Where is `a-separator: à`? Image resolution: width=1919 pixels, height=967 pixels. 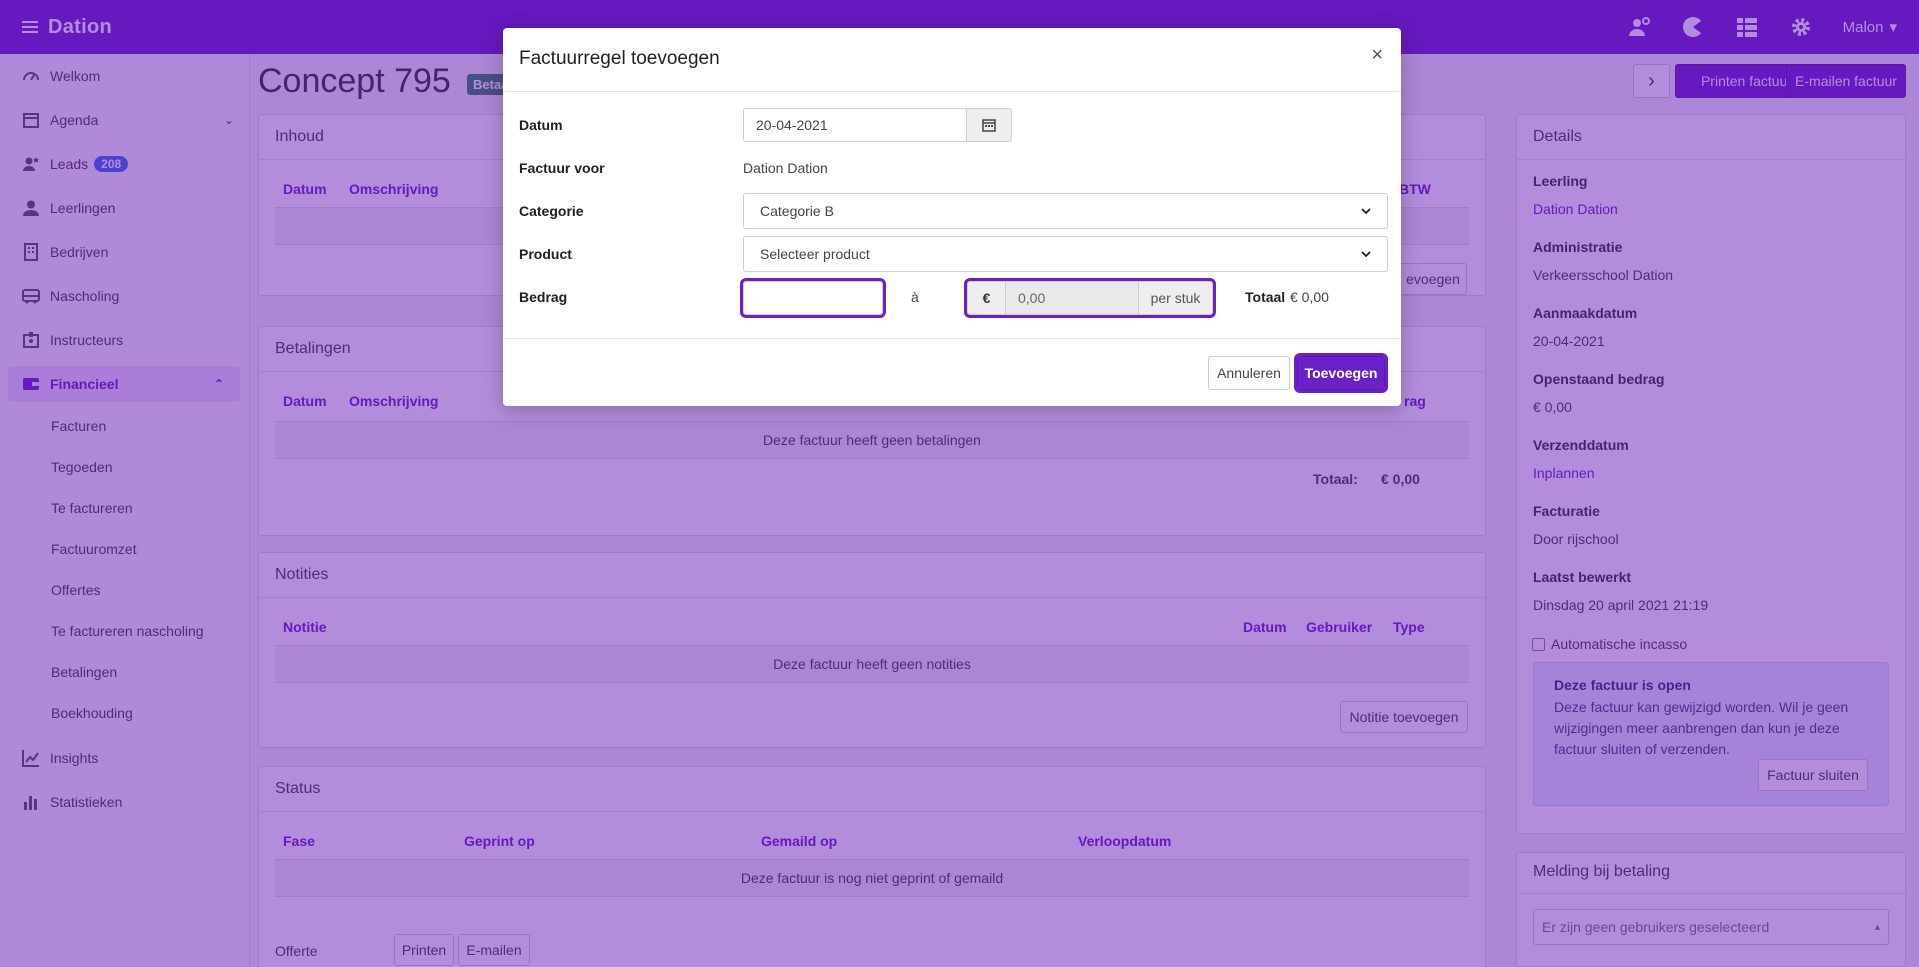
a-separator: à is located at coordinates (915, 297).